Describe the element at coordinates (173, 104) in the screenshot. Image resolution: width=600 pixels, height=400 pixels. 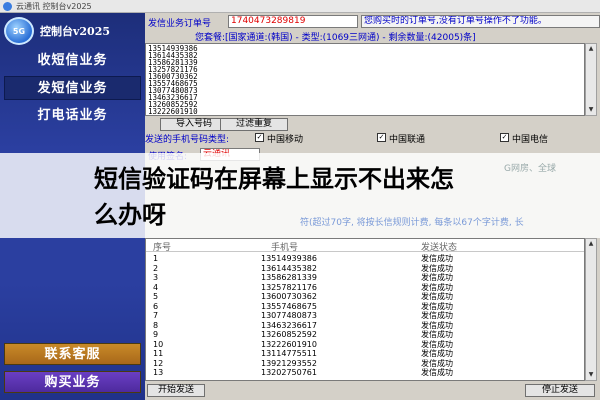
I see `number-line: 13260852592` at that location.